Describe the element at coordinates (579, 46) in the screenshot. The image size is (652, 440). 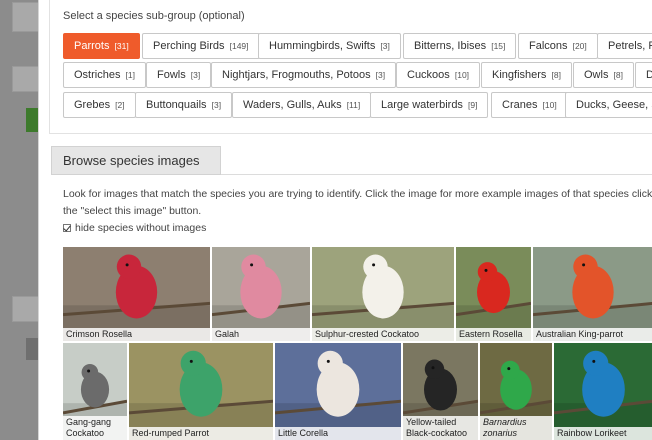
I see `chip-count: [20]` at that location.